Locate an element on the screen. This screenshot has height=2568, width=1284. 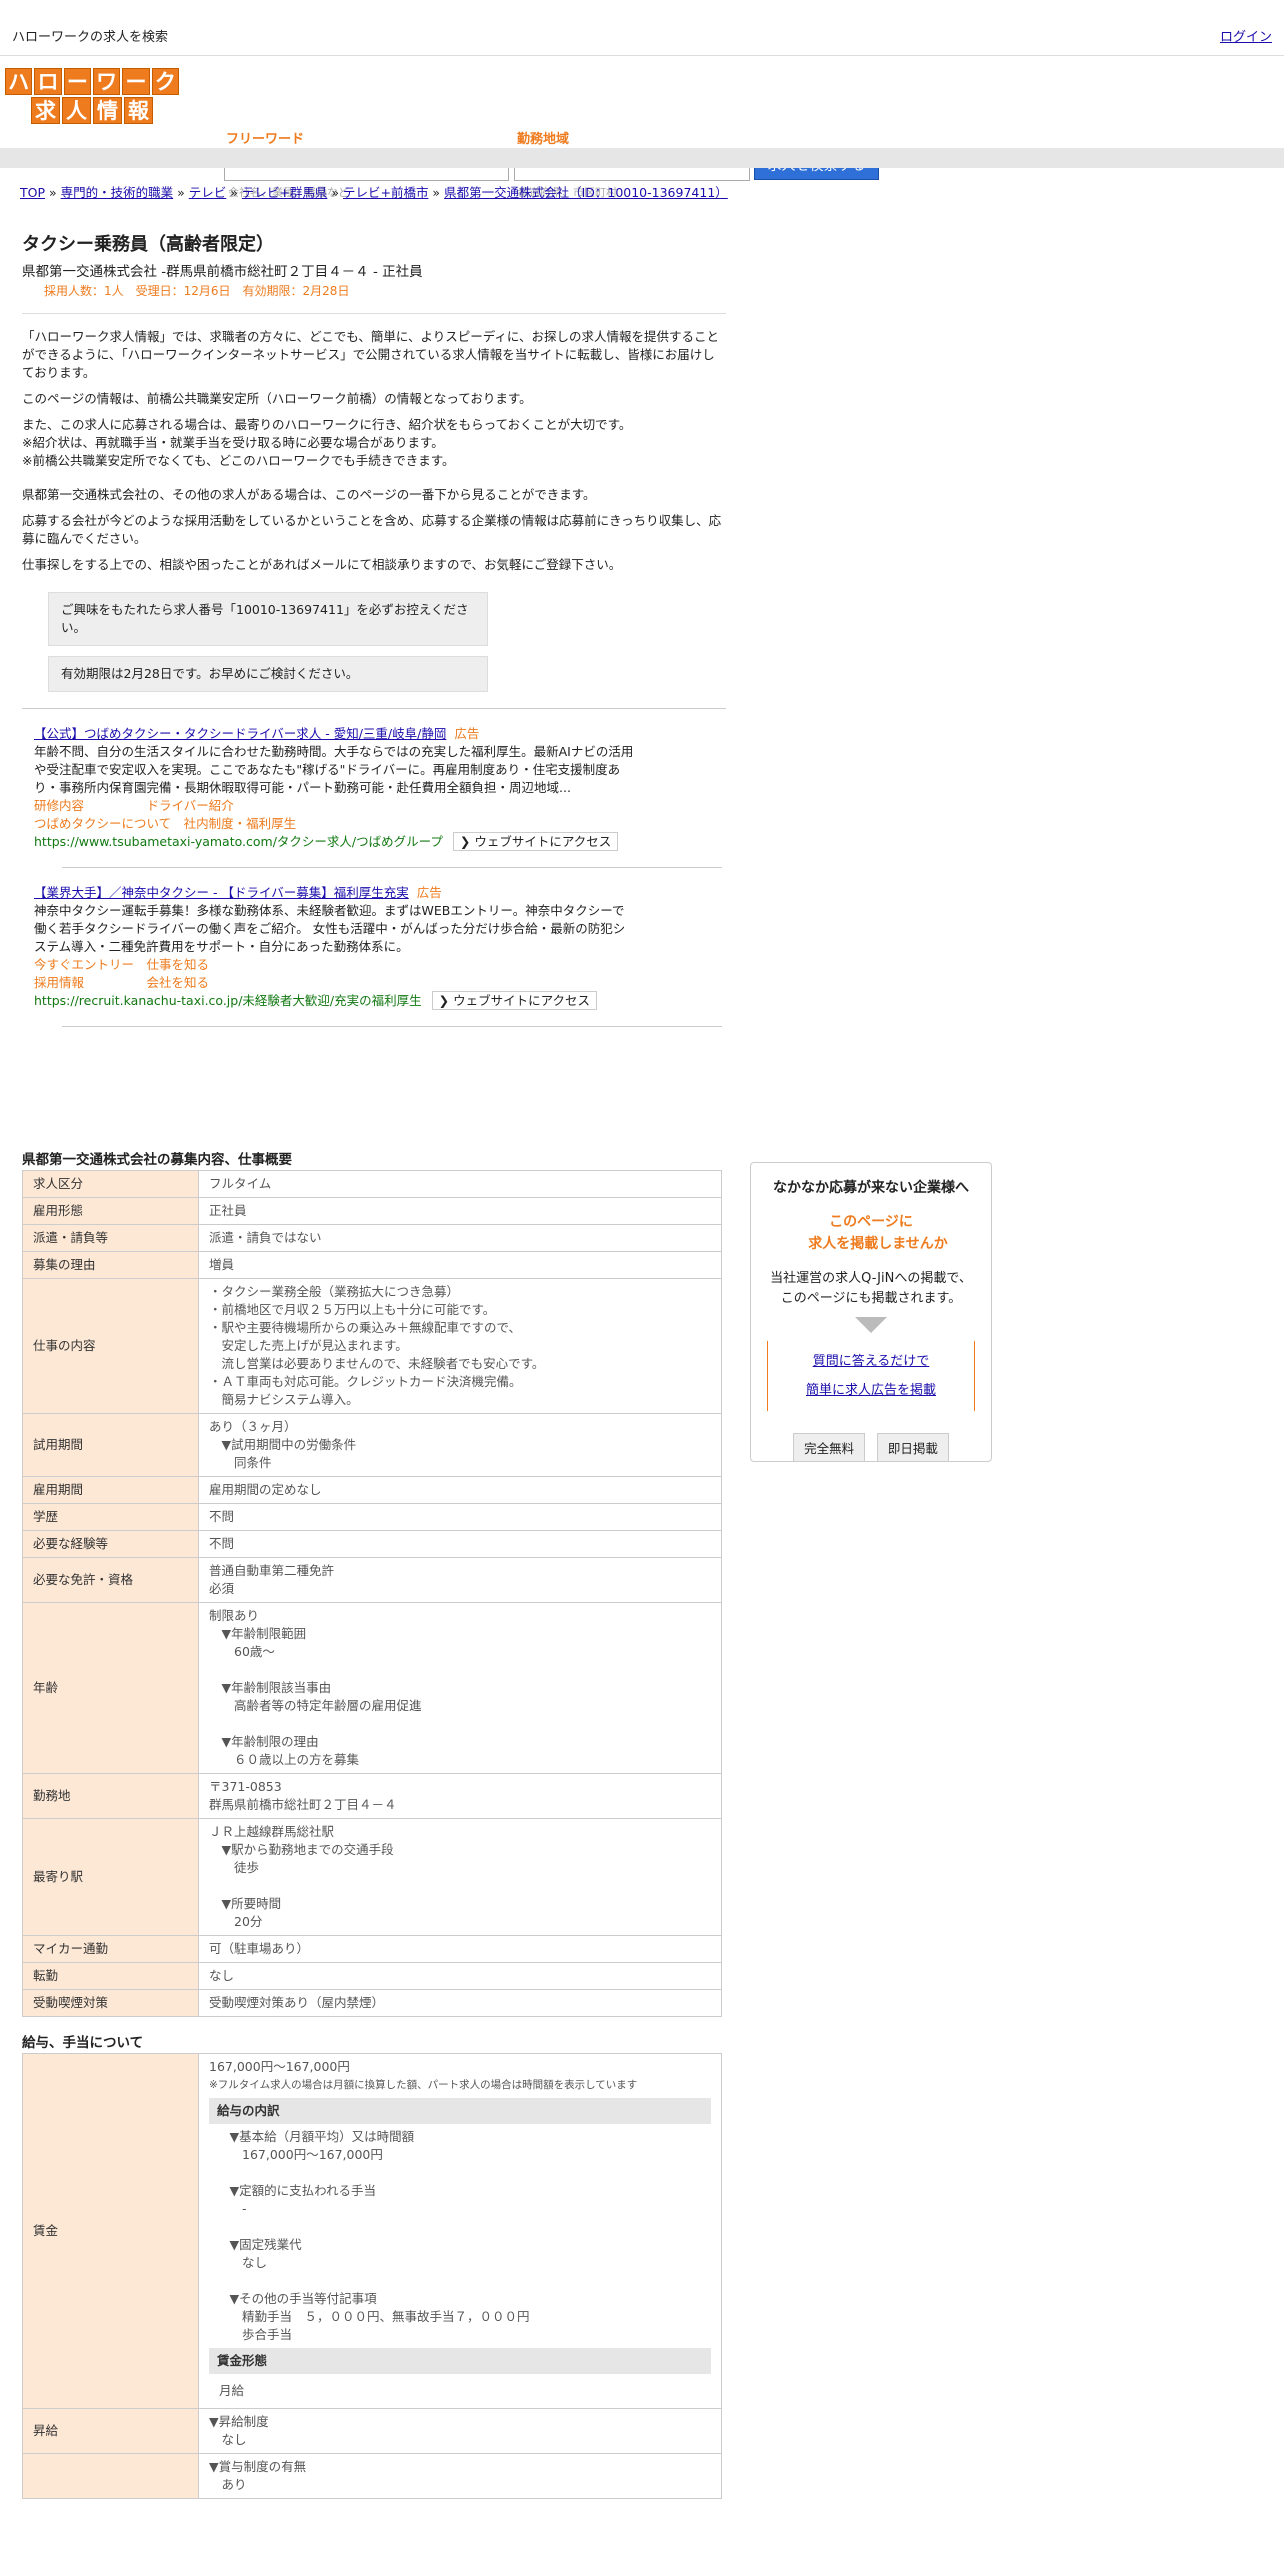
advertise-catch: このページに 求人を掲載しませんか is located at coordinates (878, 1233).